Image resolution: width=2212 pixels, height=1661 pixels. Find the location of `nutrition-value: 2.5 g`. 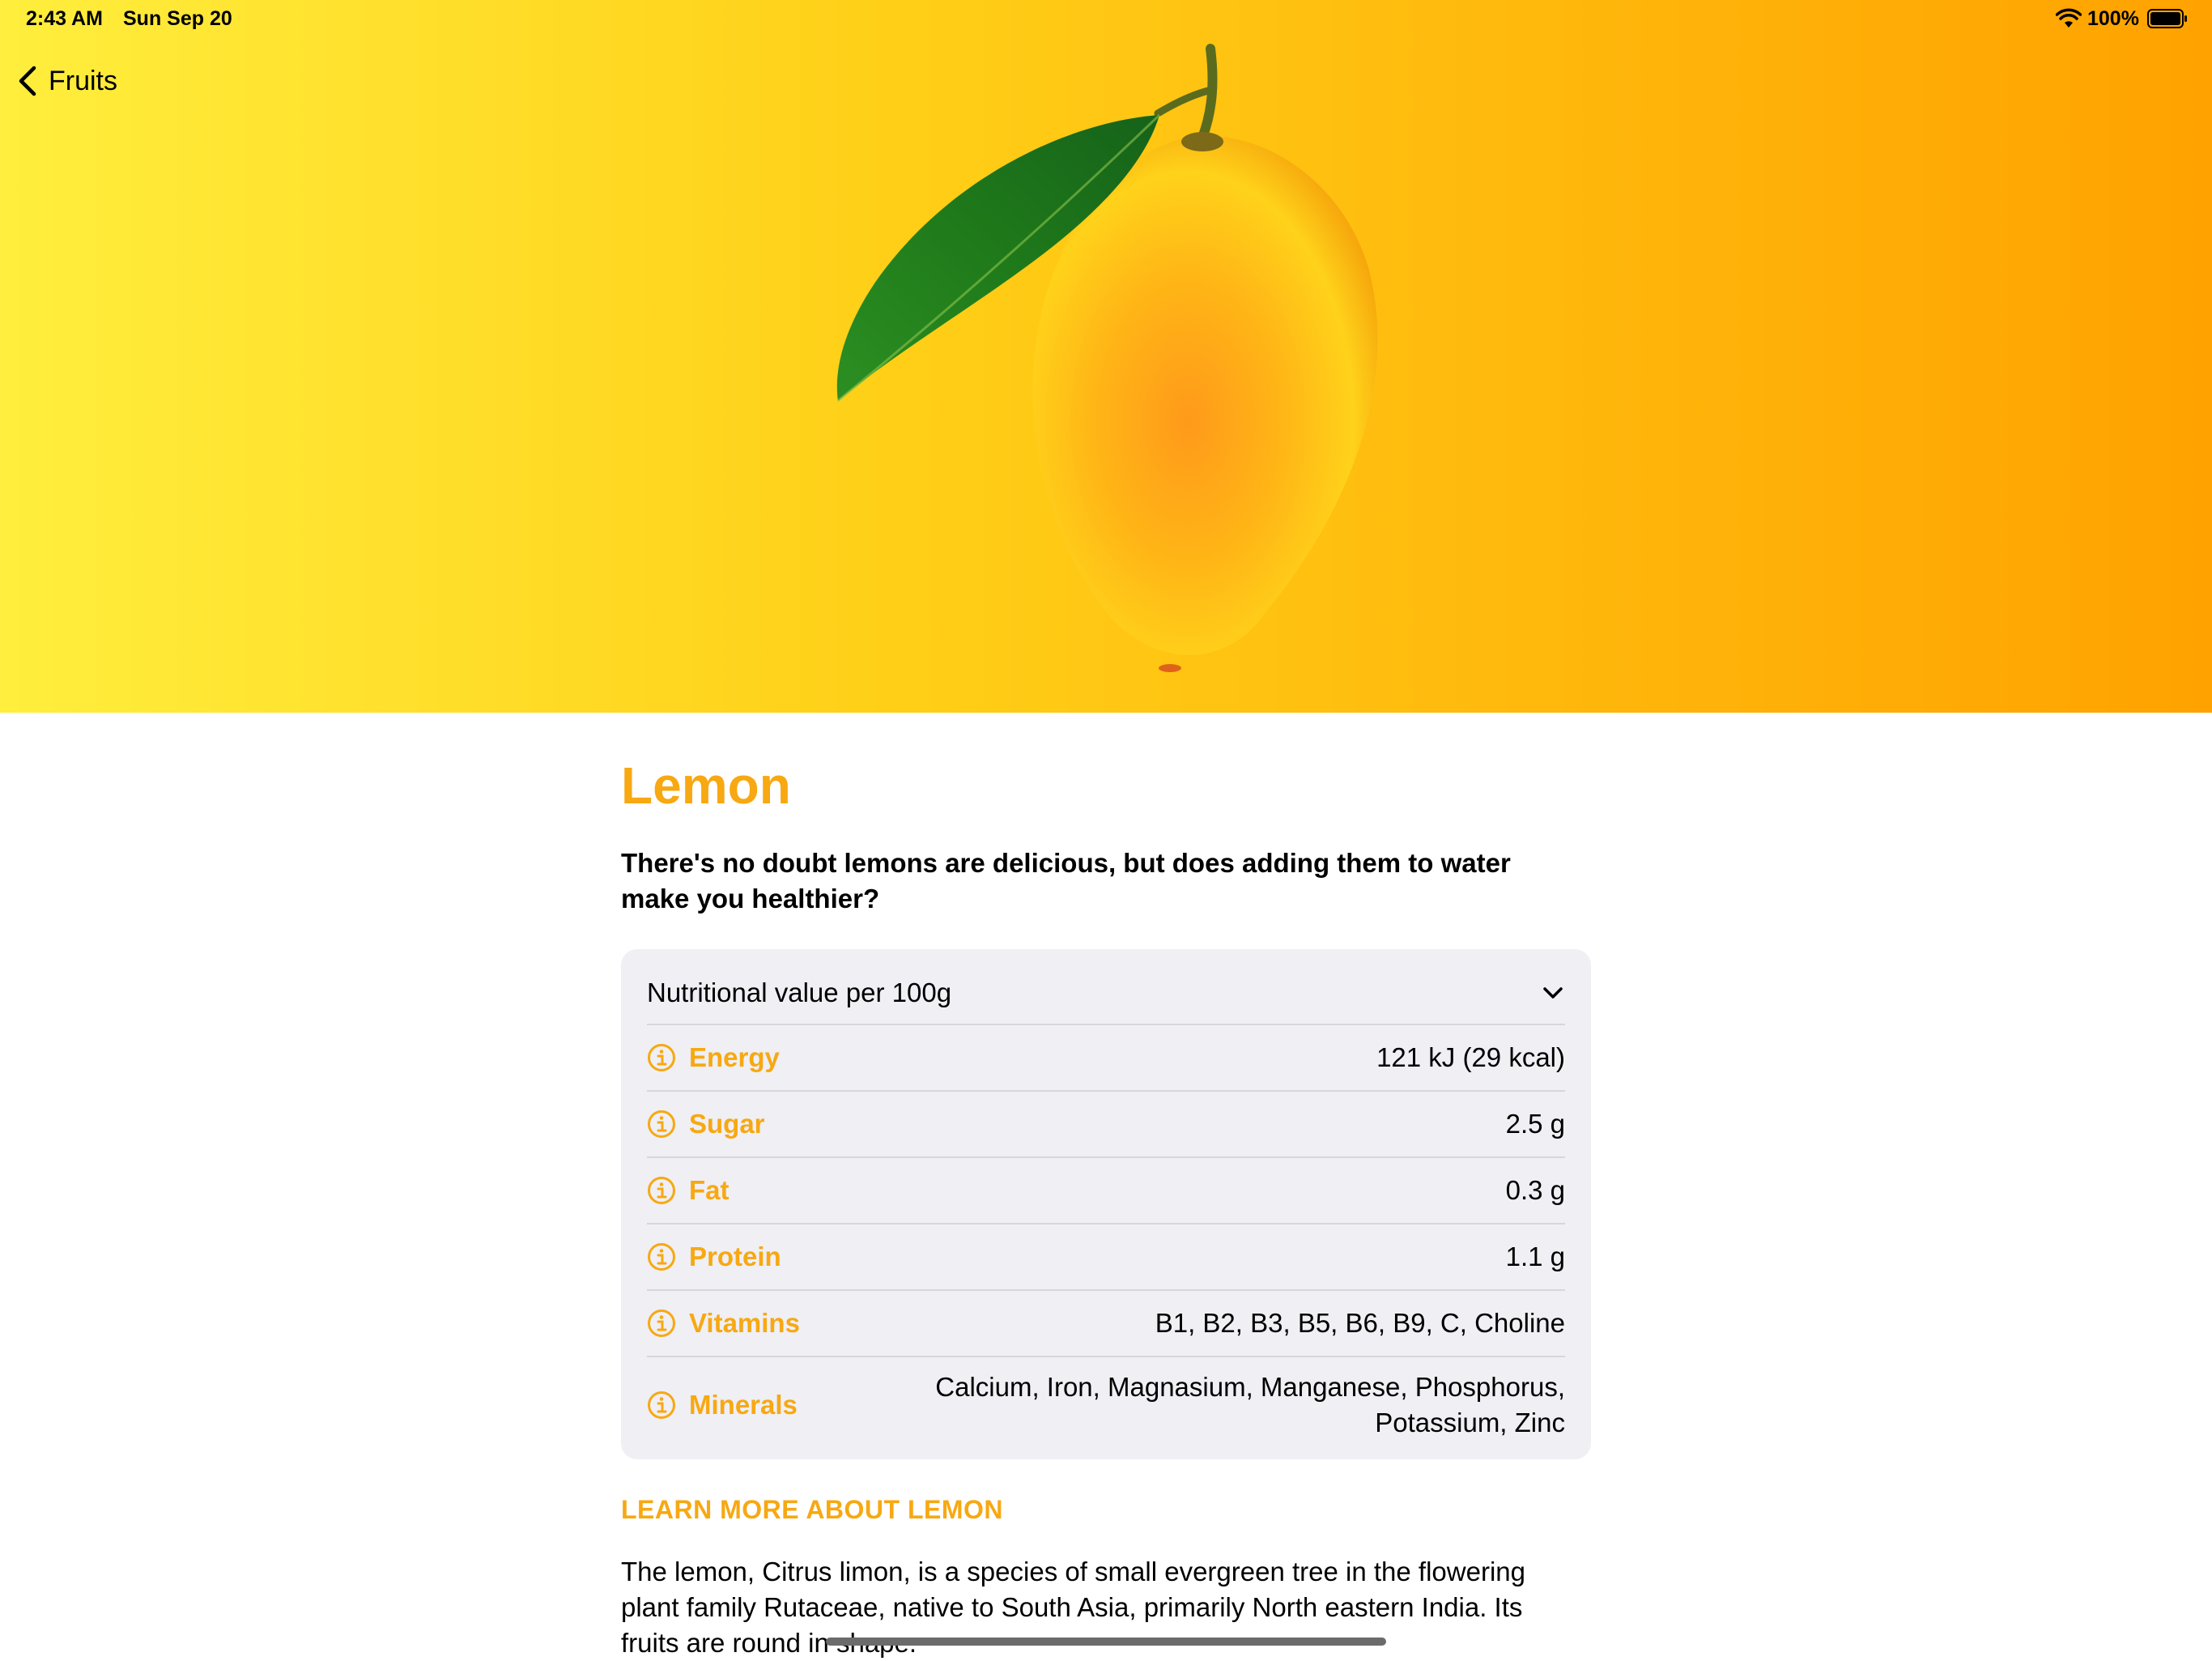

nutrition-value: 2.5 g is located at coordinates (1535, 1124).